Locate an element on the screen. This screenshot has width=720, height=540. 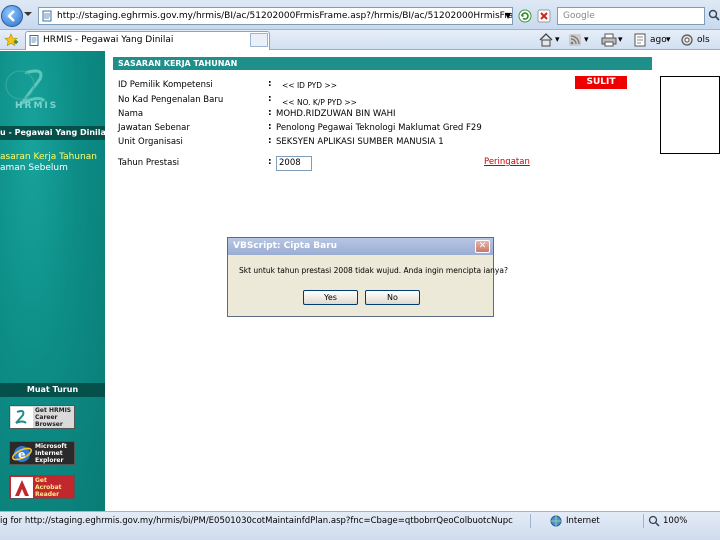
field-label: ID Pemilik Kompetensi is located at coordinates (165, 85).